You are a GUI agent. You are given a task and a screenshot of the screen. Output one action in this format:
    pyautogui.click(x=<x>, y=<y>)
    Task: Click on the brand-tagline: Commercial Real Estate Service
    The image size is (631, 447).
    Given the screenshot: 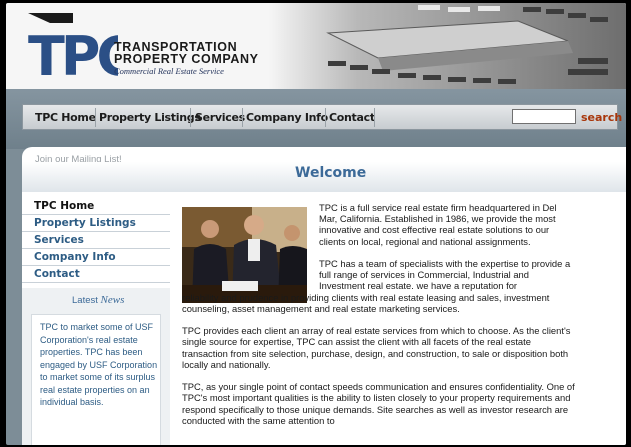 What is the action you would take?
    pyautogui.click(x=169, y=71)
    